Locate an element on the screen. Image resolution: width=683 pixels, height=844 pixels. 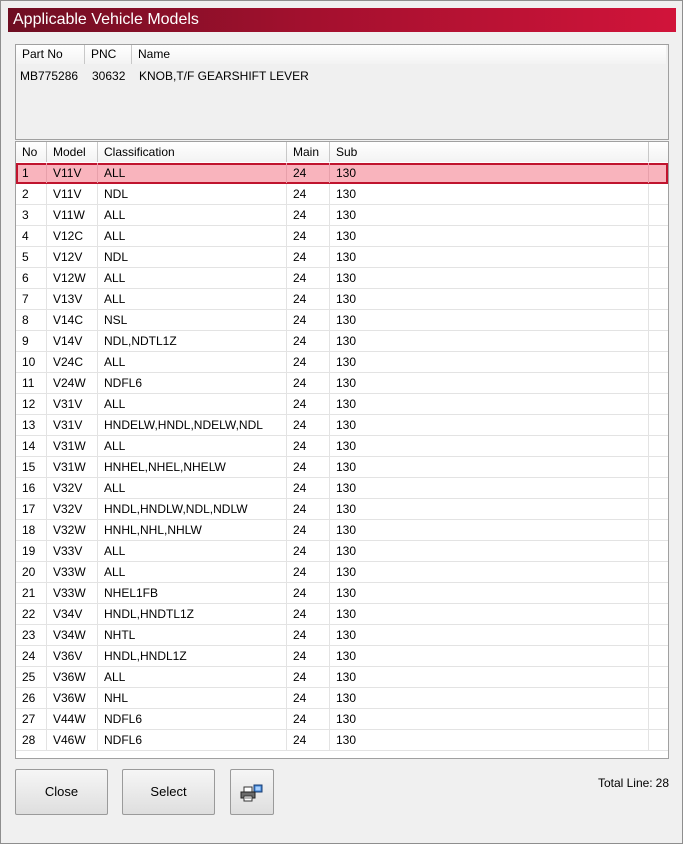
table-row: 25 V36W ALL 24 130 is located at coordinates (342, 677).